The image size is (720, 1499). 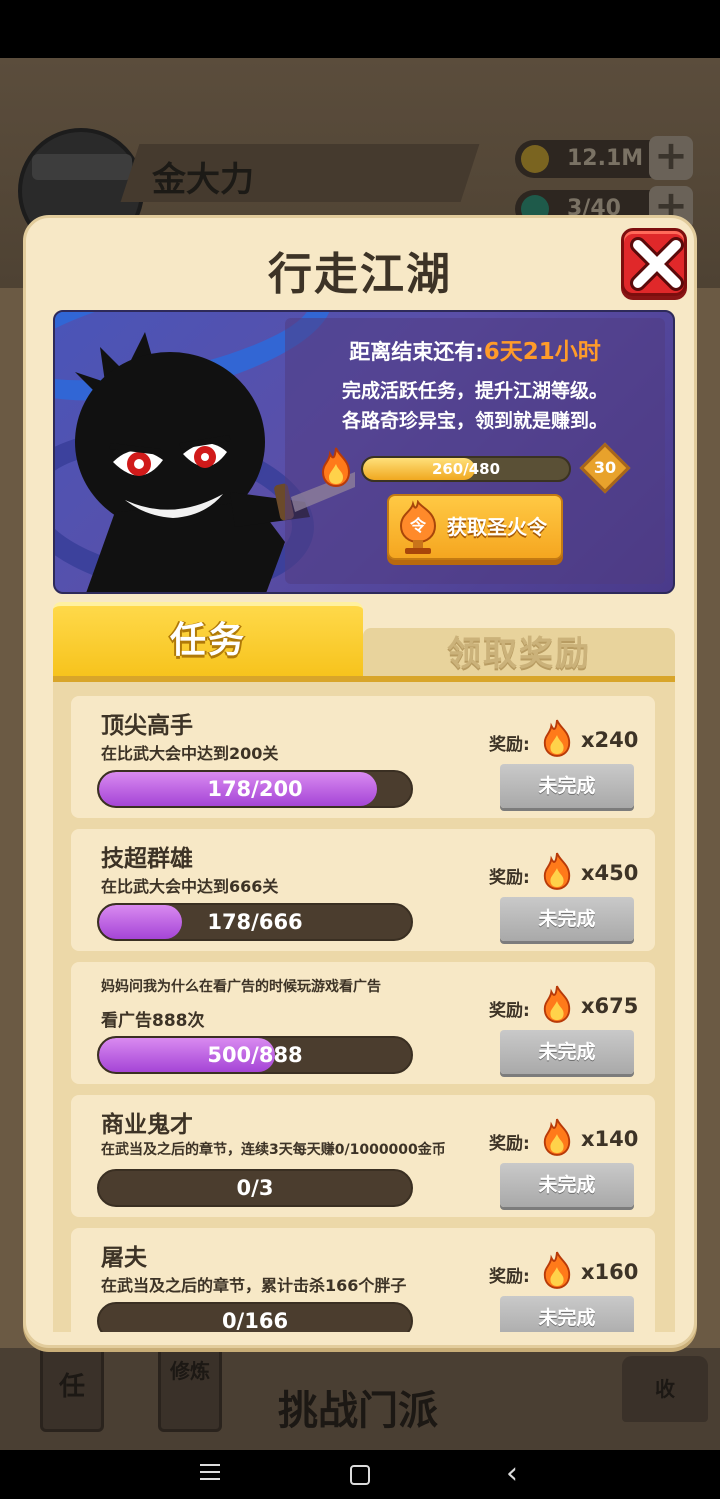 I want to click on task-progress-text: 500/888, so click(x=255, y=1055).